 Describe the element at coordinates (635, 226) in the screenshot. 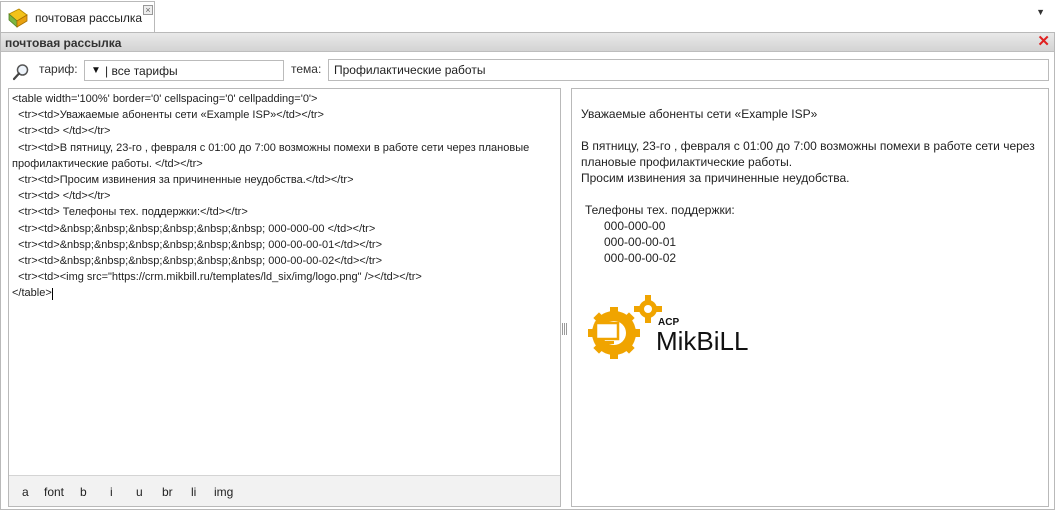

I see `preview-phone: 000-000-00` at that location.